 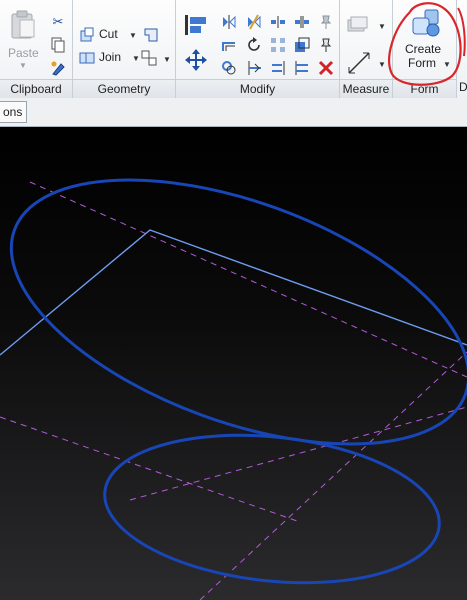 I want to click on view-icon, so click(x=358, y=25).